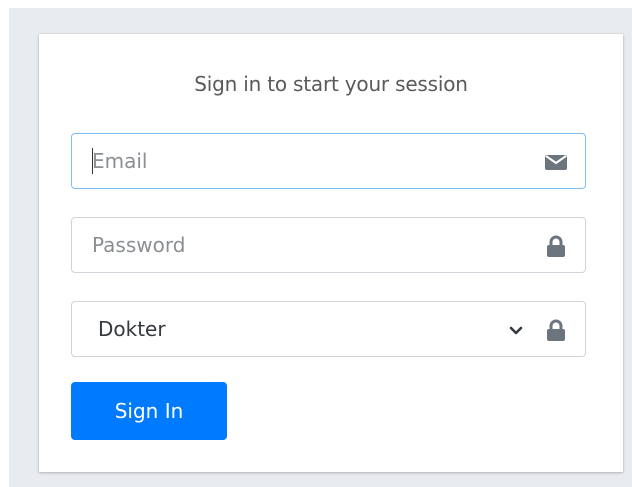  What do you see at coordinates (292, 245) in the screenshot?
I see `password-input` at bounding box center [292, 245].